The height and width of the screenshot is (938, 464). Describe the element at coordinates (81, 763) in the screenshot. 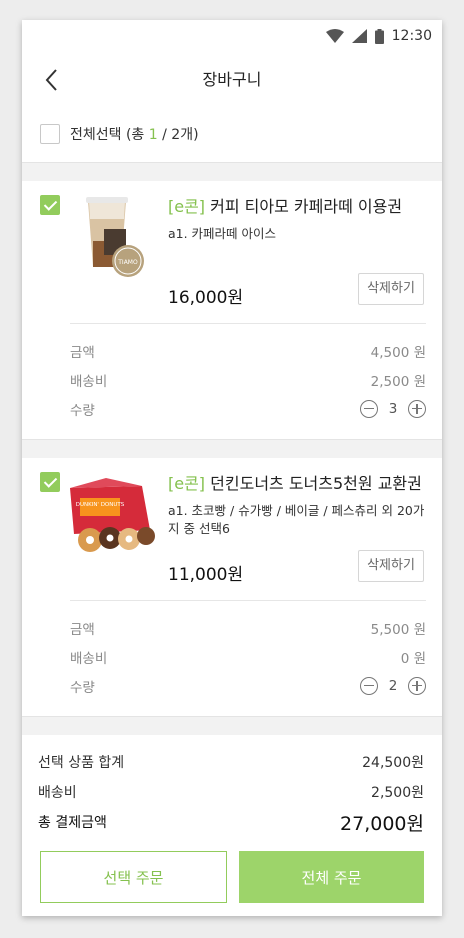

I see `subtotal-label: 선택 상품 합계` at that location.